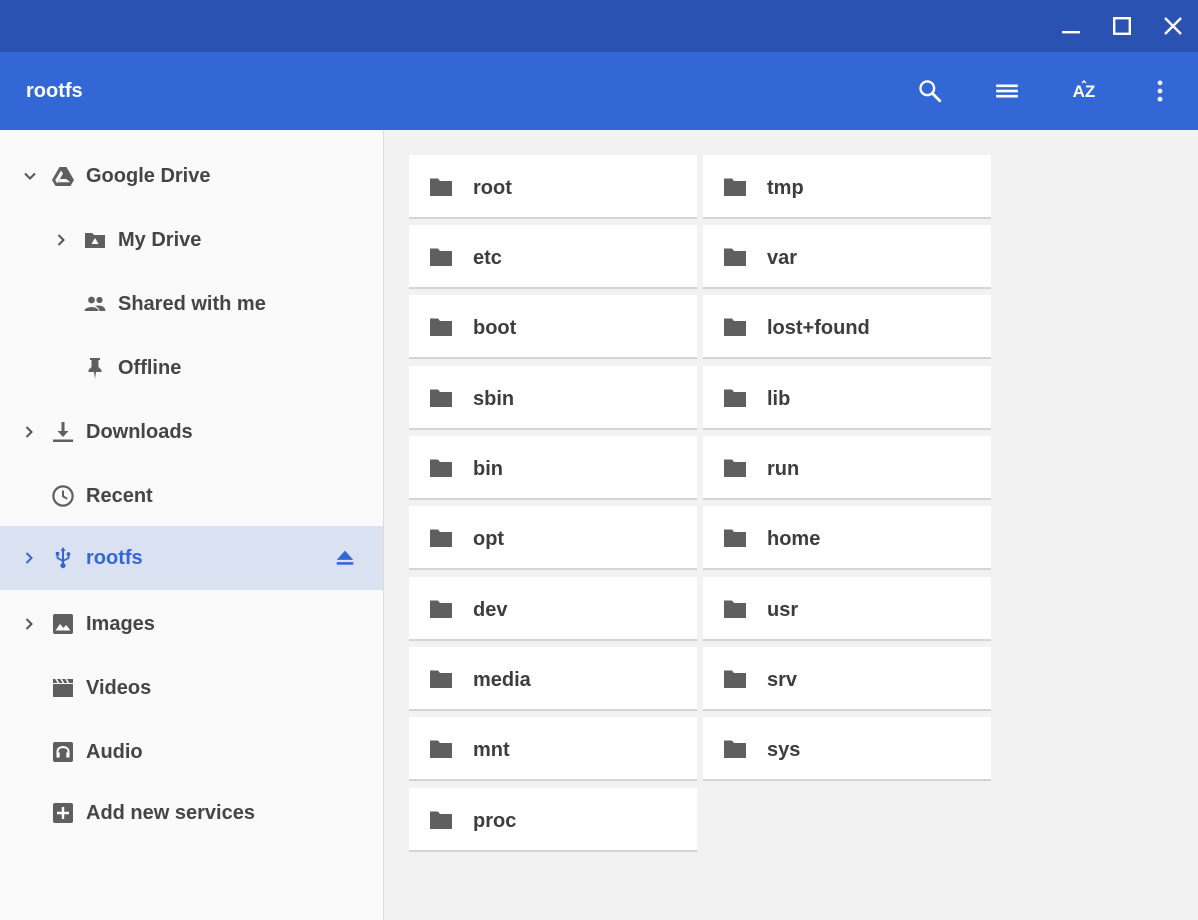 This screenshot has height=920, width=1198. Describe the element at coordinates (191, 752) in the screenshot. I see `sidebar-item-audio: Audio` at that location.